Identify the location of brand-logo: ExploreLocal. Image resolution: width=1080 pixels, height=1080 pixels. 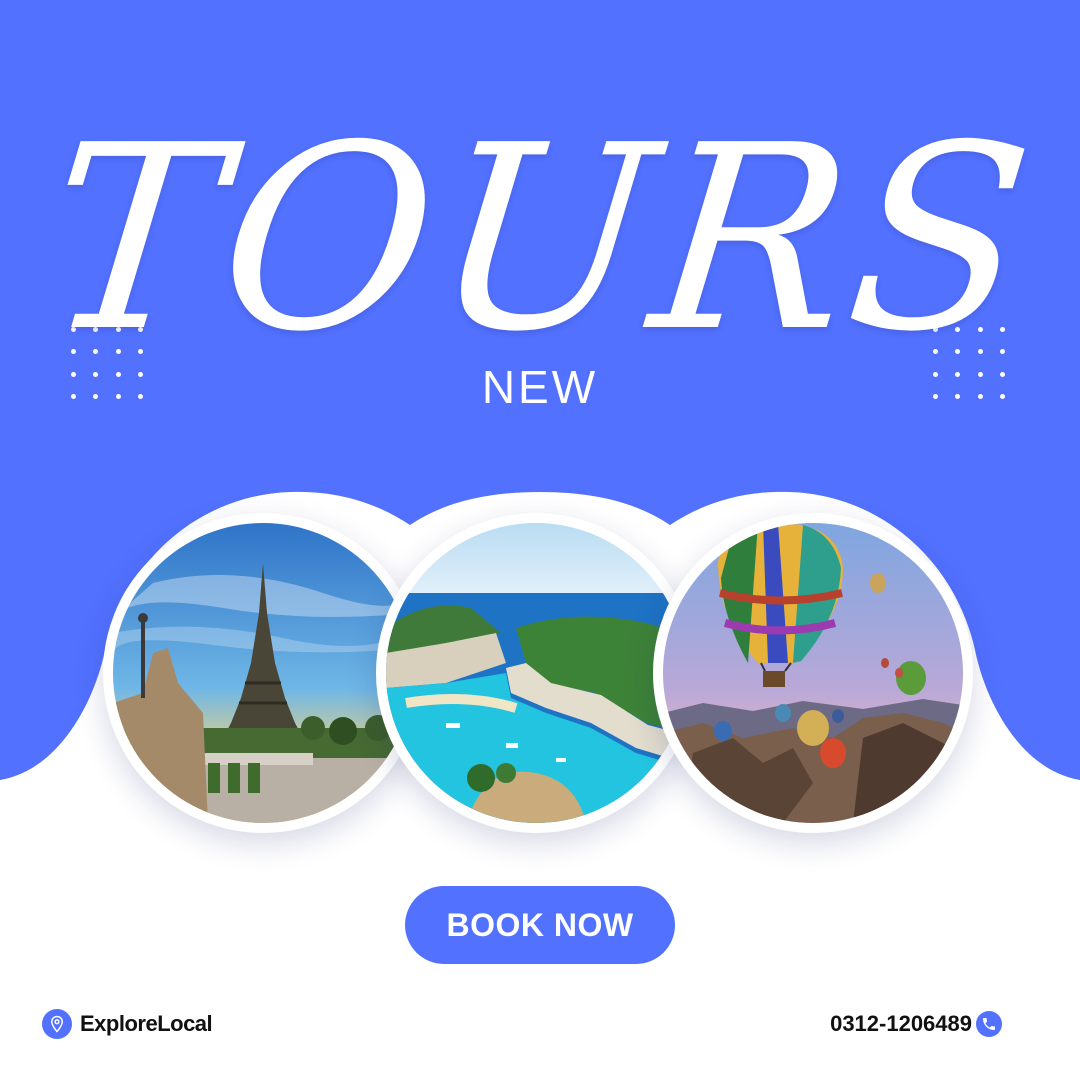
(127, 1024).